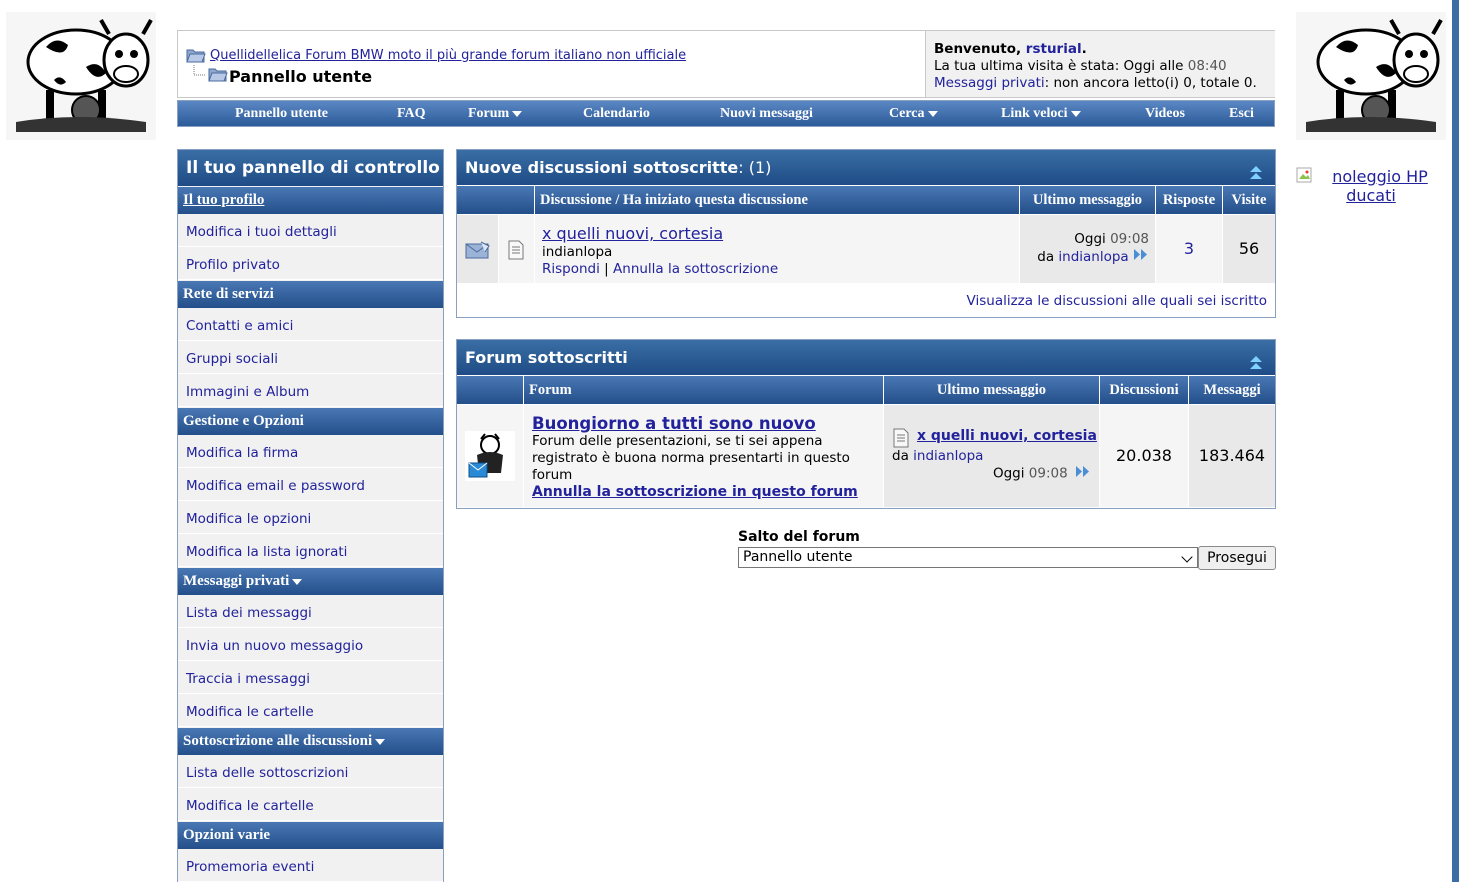  What do you see at coordinates (1093, 257) in the screenshot?
I see `last-post-author-link: indianlopa` at bounding box center [1093, 257].